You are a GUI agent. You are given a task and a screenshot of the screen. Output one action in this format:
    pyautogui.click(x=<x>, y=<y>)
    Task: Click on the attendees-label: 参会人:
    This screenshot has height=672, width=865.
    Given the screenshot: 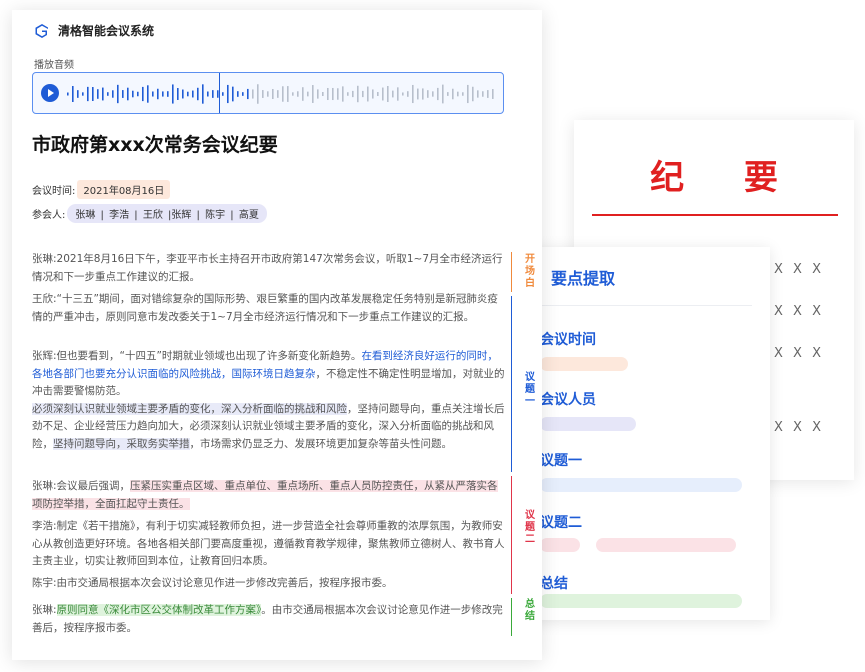 What is the action you would take?
    pyautogui.click(x=49, y=215)
    